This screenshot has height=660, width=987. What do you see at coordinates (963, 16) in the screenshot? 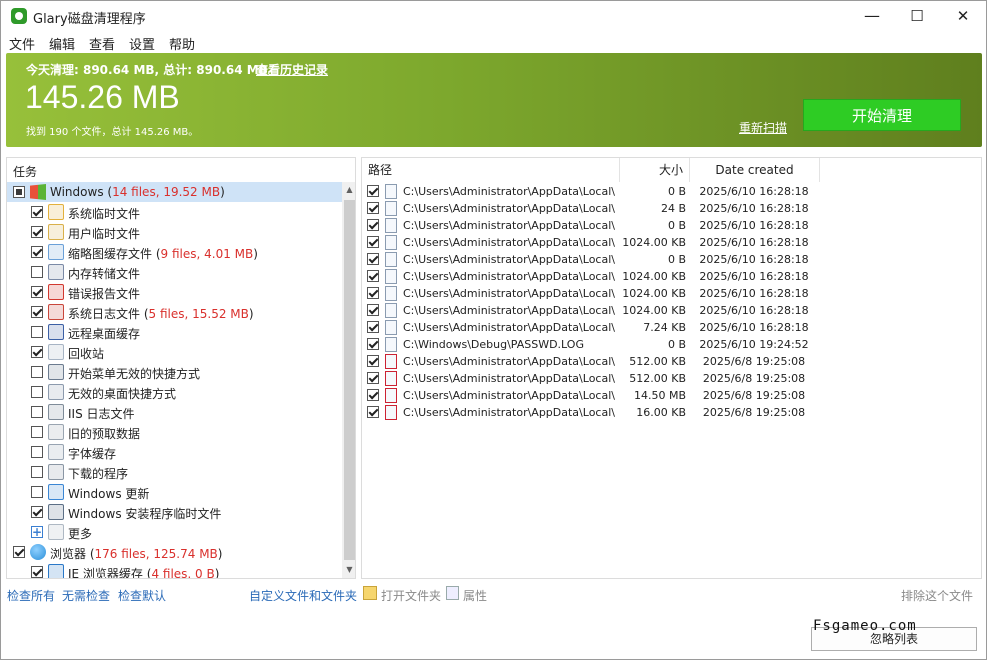
I see `close-button: ✕` at bounding box center [963, 16].